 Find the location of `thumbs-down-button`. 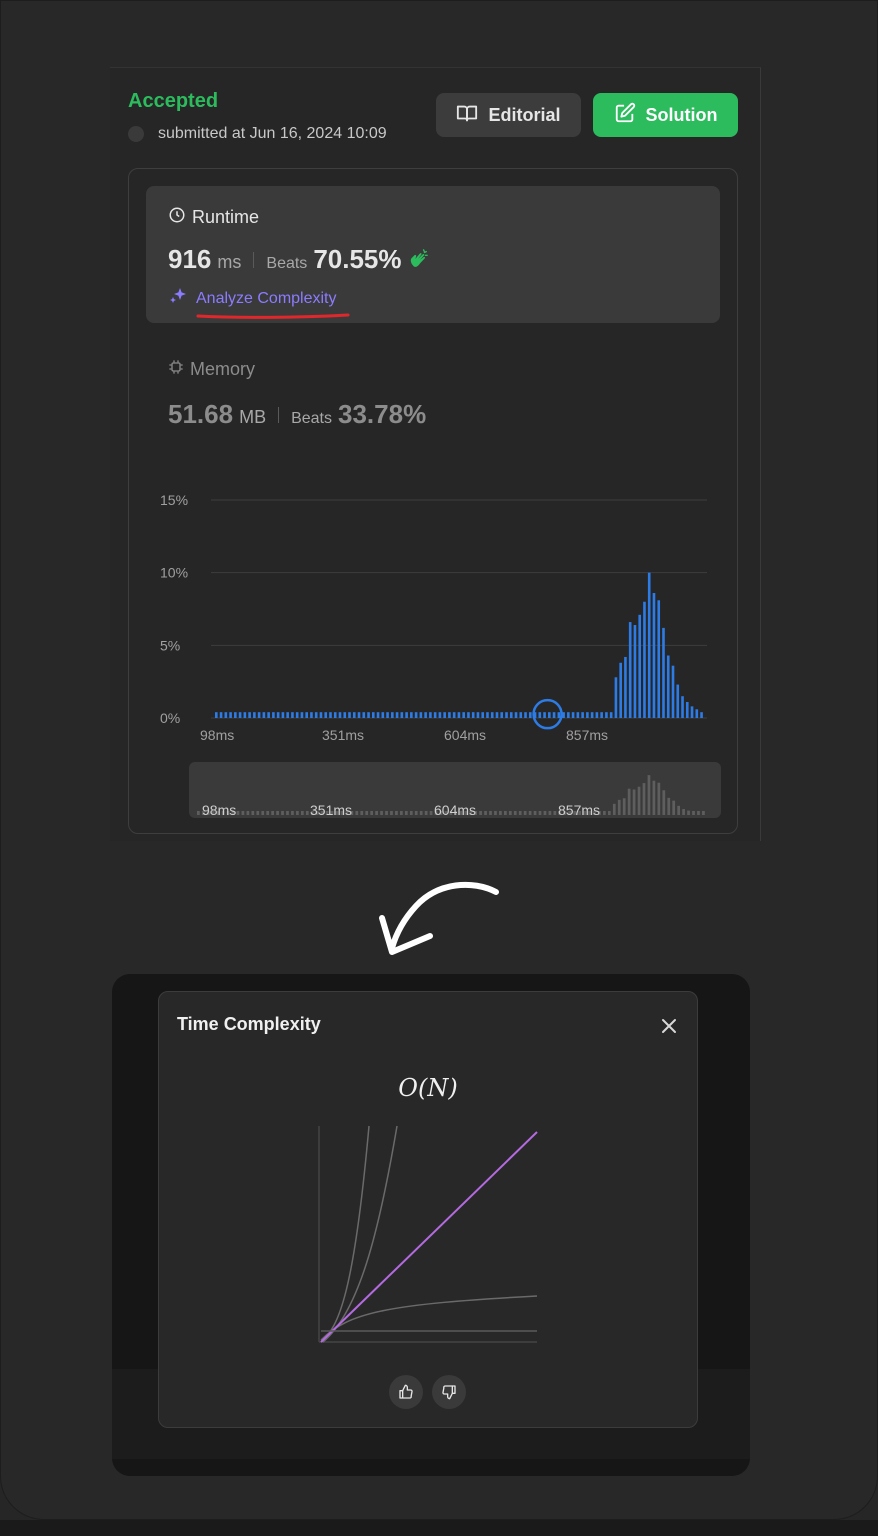

thumbs-down-button is located at coordinates (449, 1392).